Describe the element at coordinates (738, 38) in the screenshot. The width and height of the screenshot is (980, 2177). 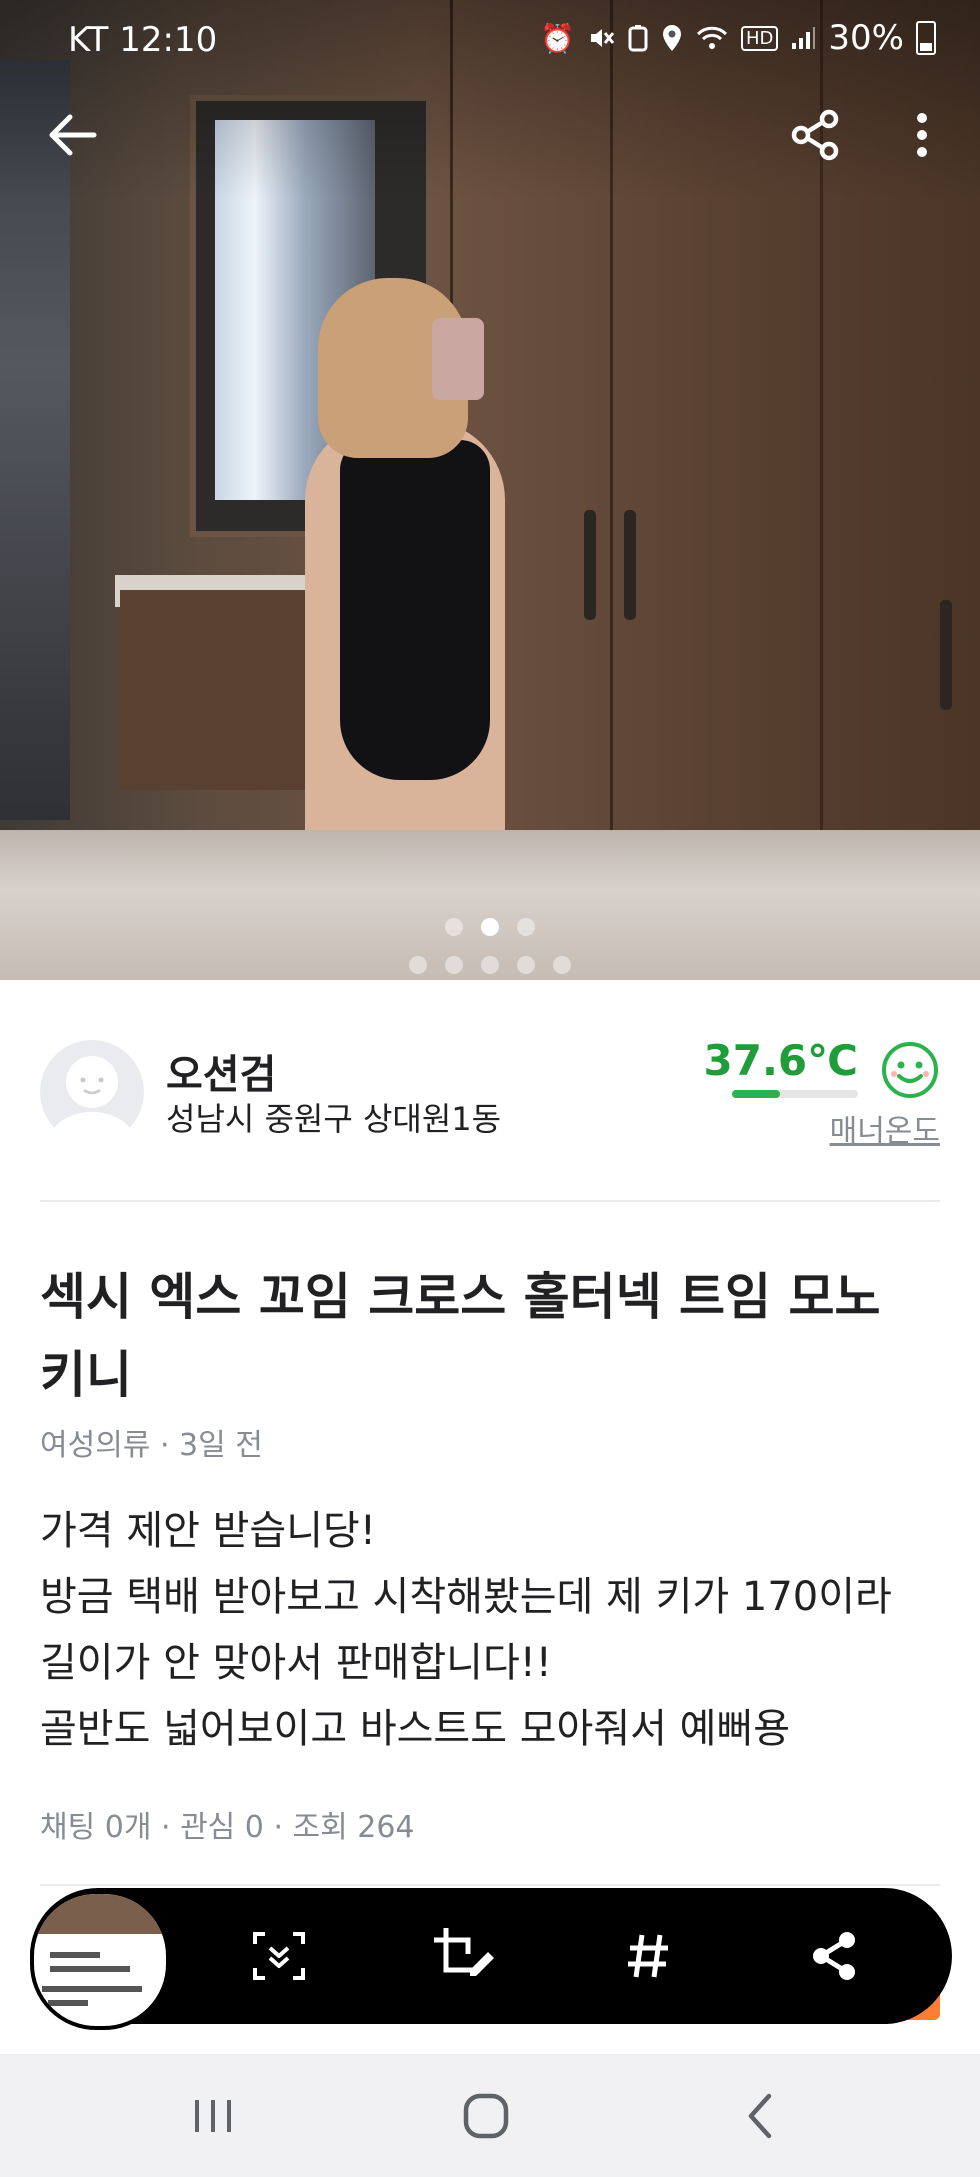
I see `status-icons: ⏰ HD 30%` at that location.